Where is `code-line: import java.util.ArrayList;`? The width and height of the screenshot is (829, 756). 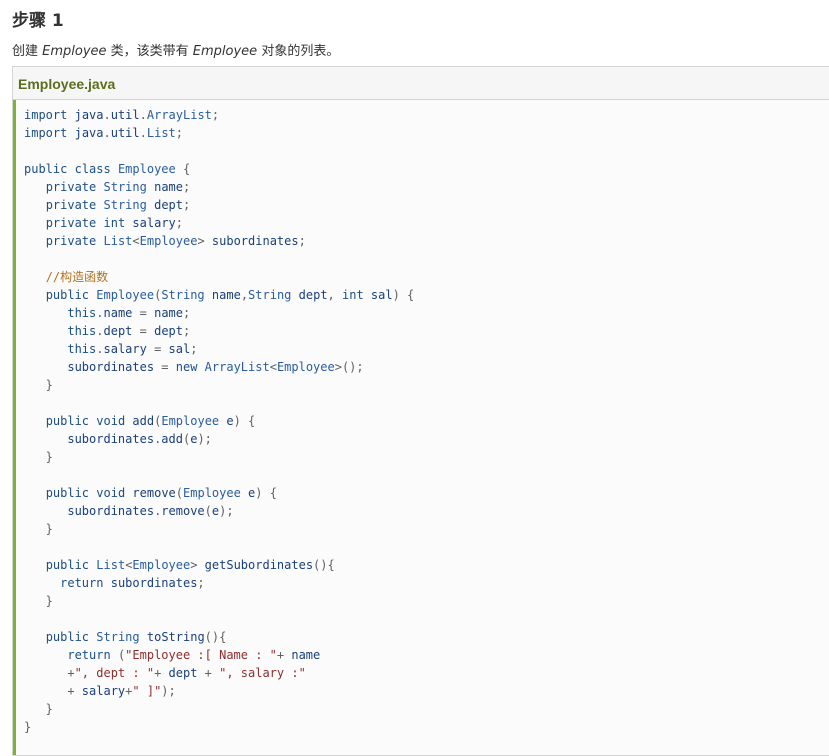
code-line: import java.util.ArrayList; is located at coordinates (122, 115).